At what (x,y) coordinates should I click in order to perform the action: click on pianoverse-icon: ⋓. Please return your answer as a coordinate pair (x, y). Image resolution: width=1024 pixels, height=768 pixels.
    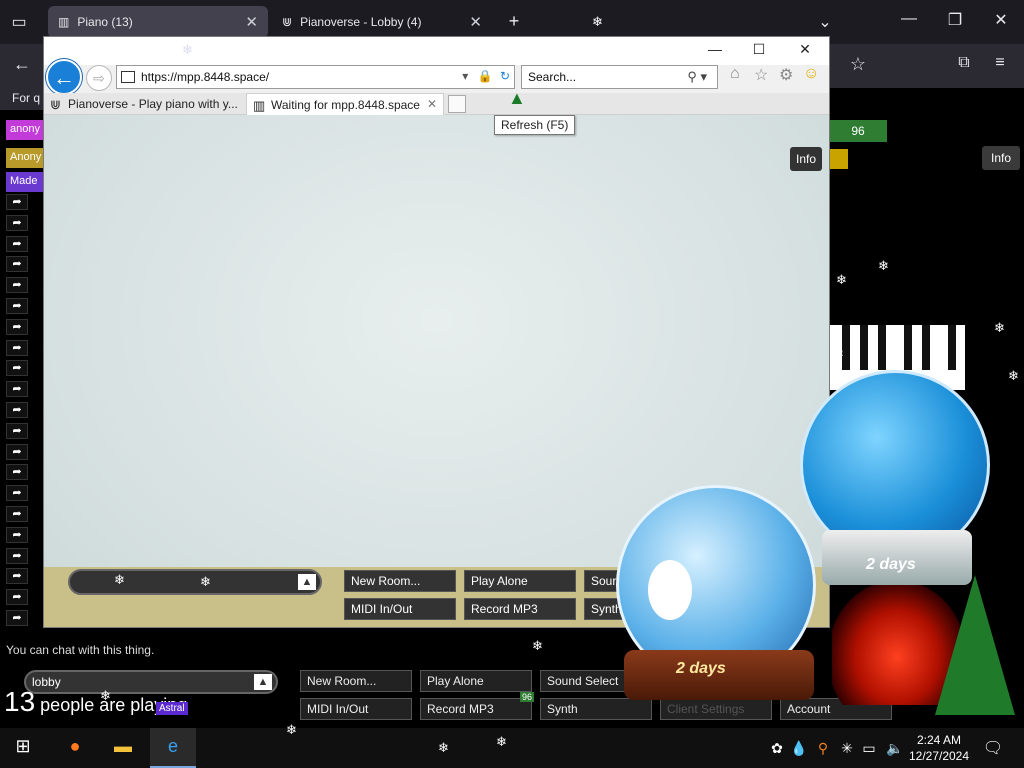
    Looking at the image, I should click on (55, 104).